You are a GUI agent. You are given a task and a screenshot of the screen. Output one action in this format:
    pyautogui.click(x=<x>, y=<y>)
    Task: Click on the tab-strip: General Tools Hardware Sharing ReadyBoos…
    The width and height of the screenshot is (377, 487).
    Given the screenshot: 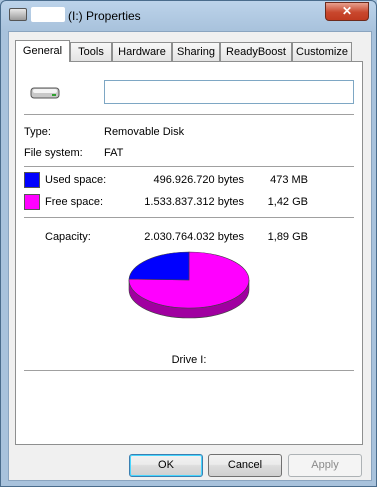 What is the action you would take?
    pyautogui.click(x=190, y=51)
    